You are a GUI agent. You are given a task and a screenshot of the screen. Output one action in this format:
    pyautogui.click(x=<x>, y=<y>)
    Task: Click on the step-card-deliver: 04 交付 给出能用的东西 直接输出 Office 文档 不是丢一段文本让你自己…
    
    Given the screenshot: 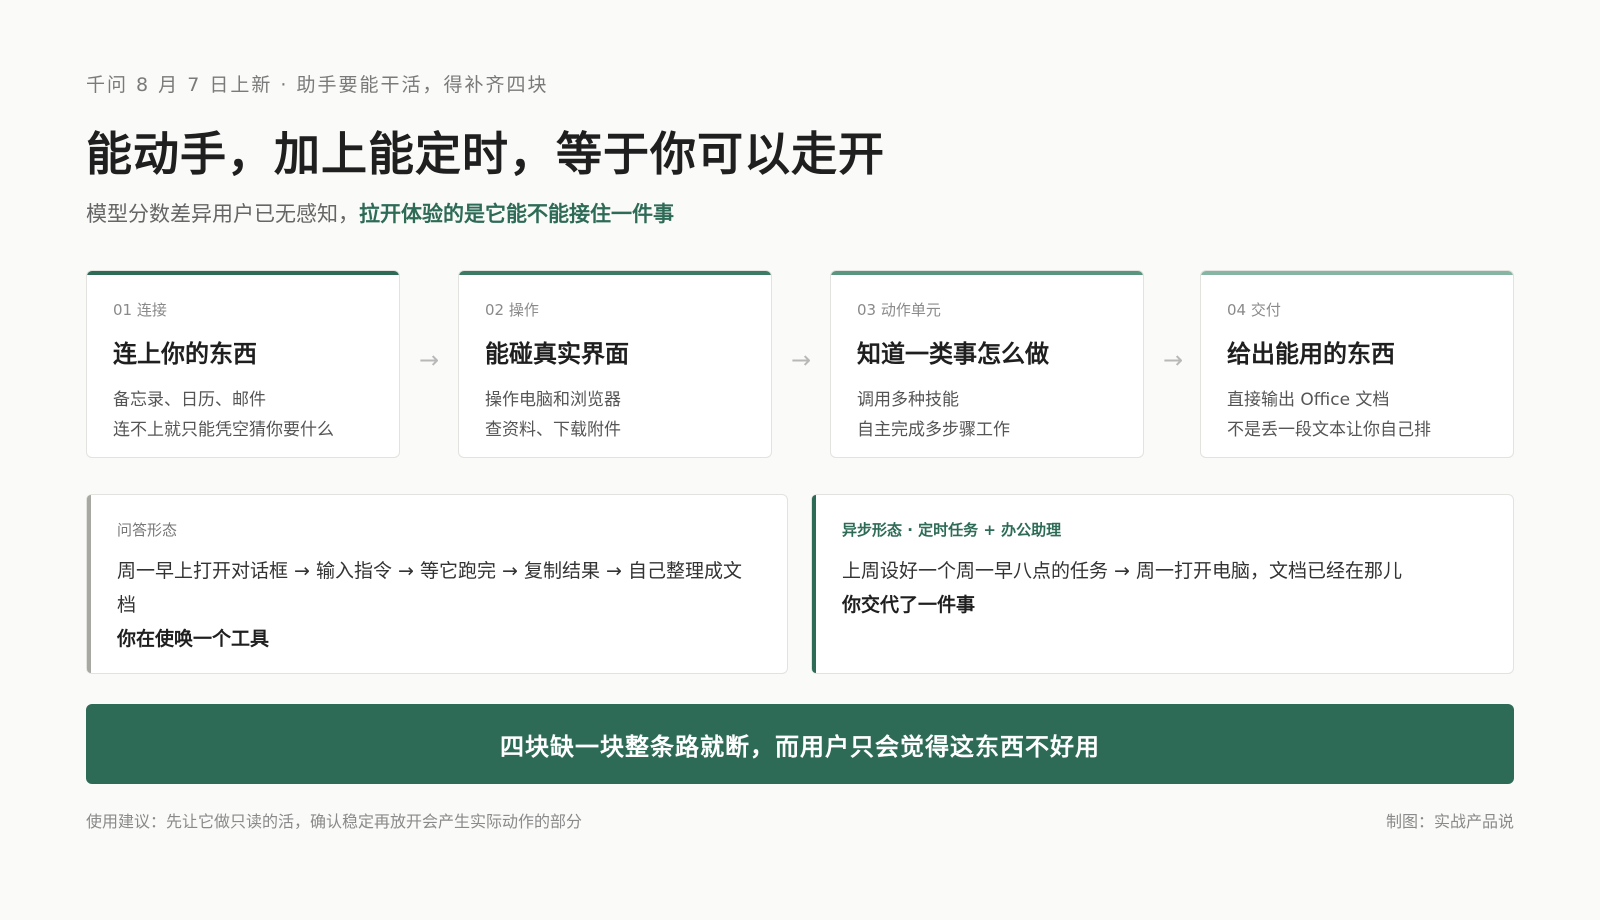 What is the action you would take?
    pyautogui.click(x=1357, y=364)
    